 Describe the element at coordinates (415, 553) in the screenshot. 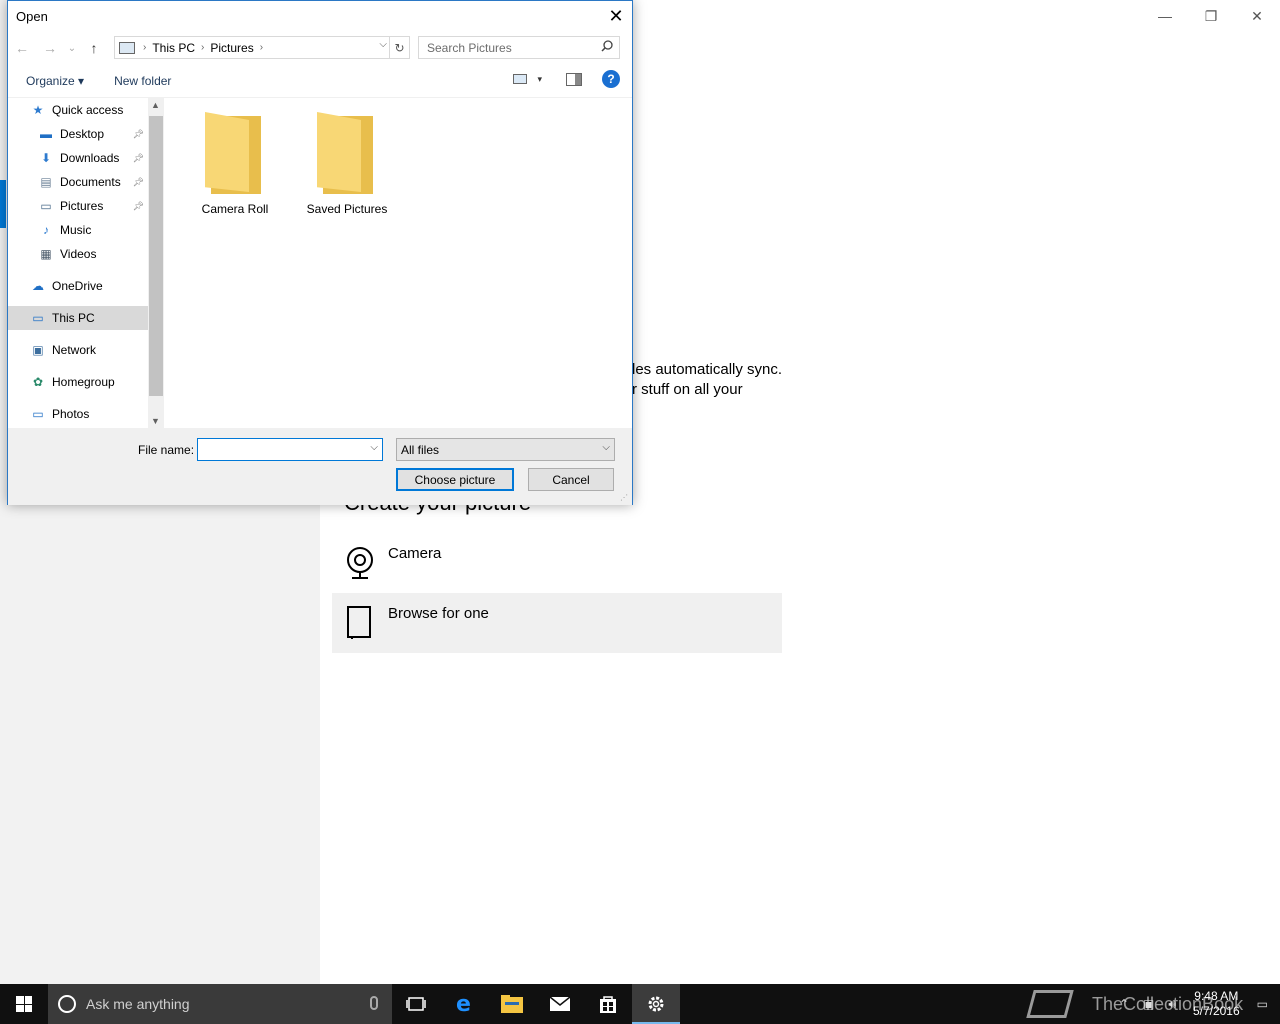

I see `camera-option-label: Camera` at that location.